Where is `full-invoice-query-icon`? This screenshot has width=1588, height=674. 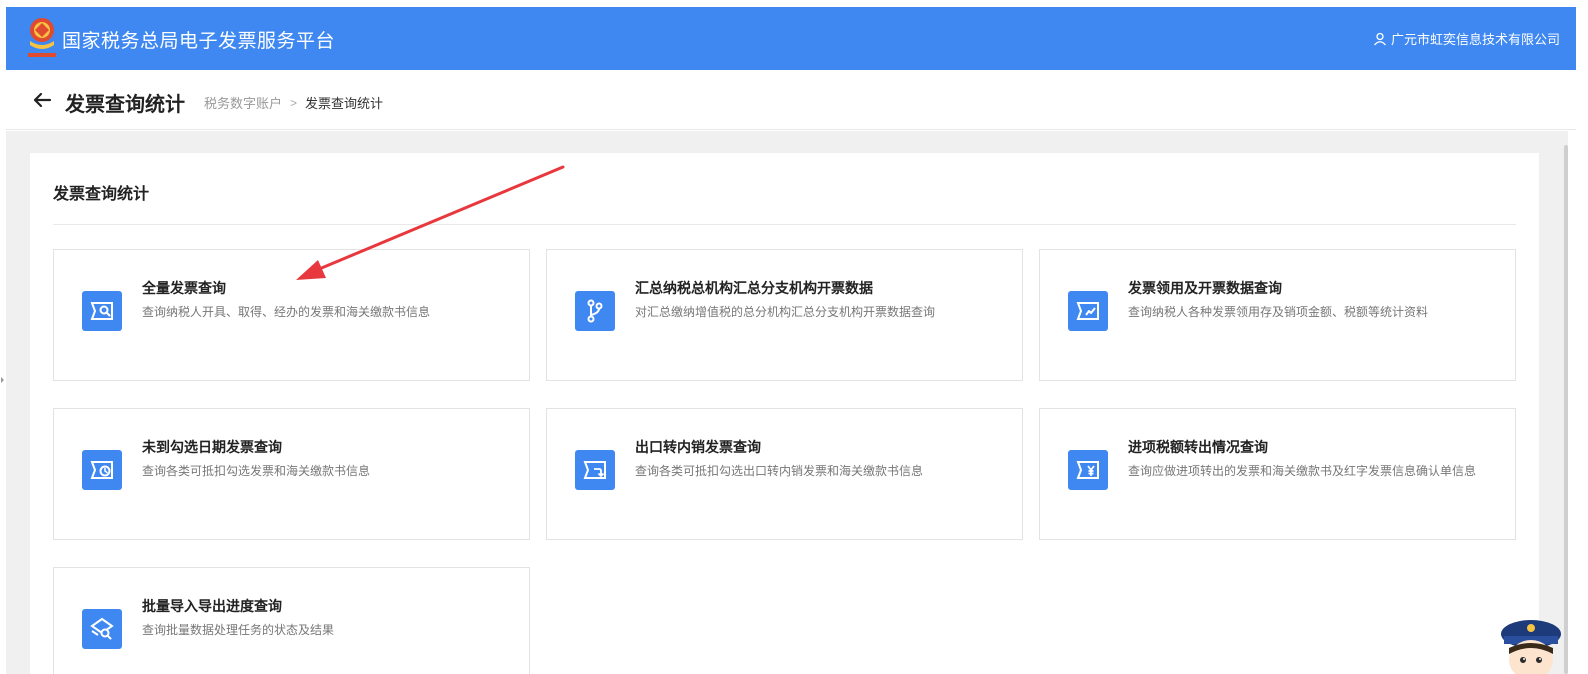
full-invoice-query-icon is located at coordinates (101, 311).